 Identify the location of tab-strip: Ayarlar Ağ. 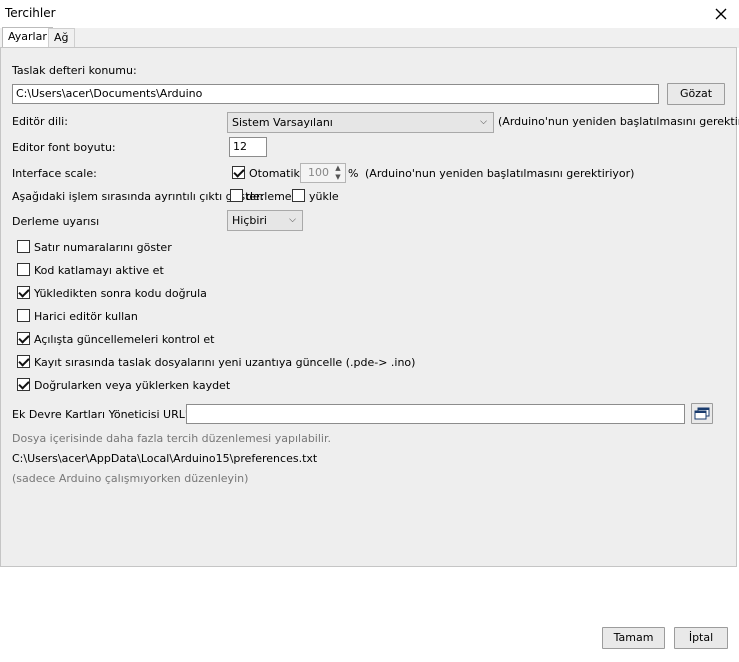
(369, 38).